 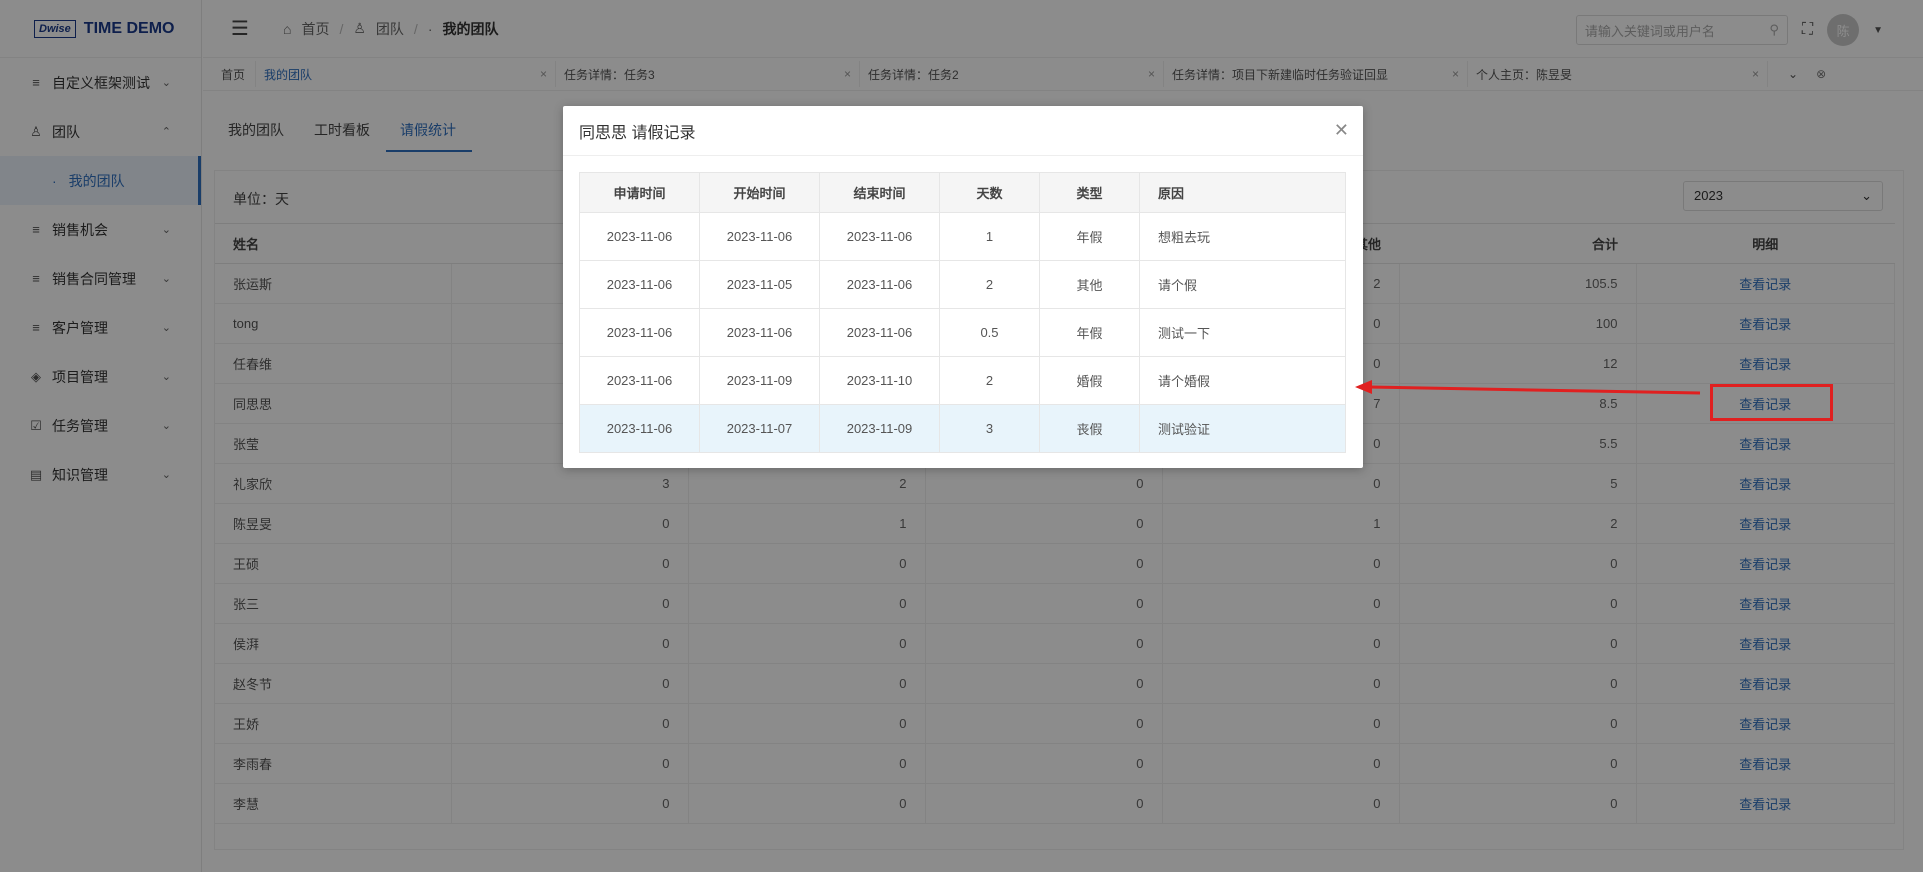 I want to click on annotation-arrow, so click(x=1528, y=387).